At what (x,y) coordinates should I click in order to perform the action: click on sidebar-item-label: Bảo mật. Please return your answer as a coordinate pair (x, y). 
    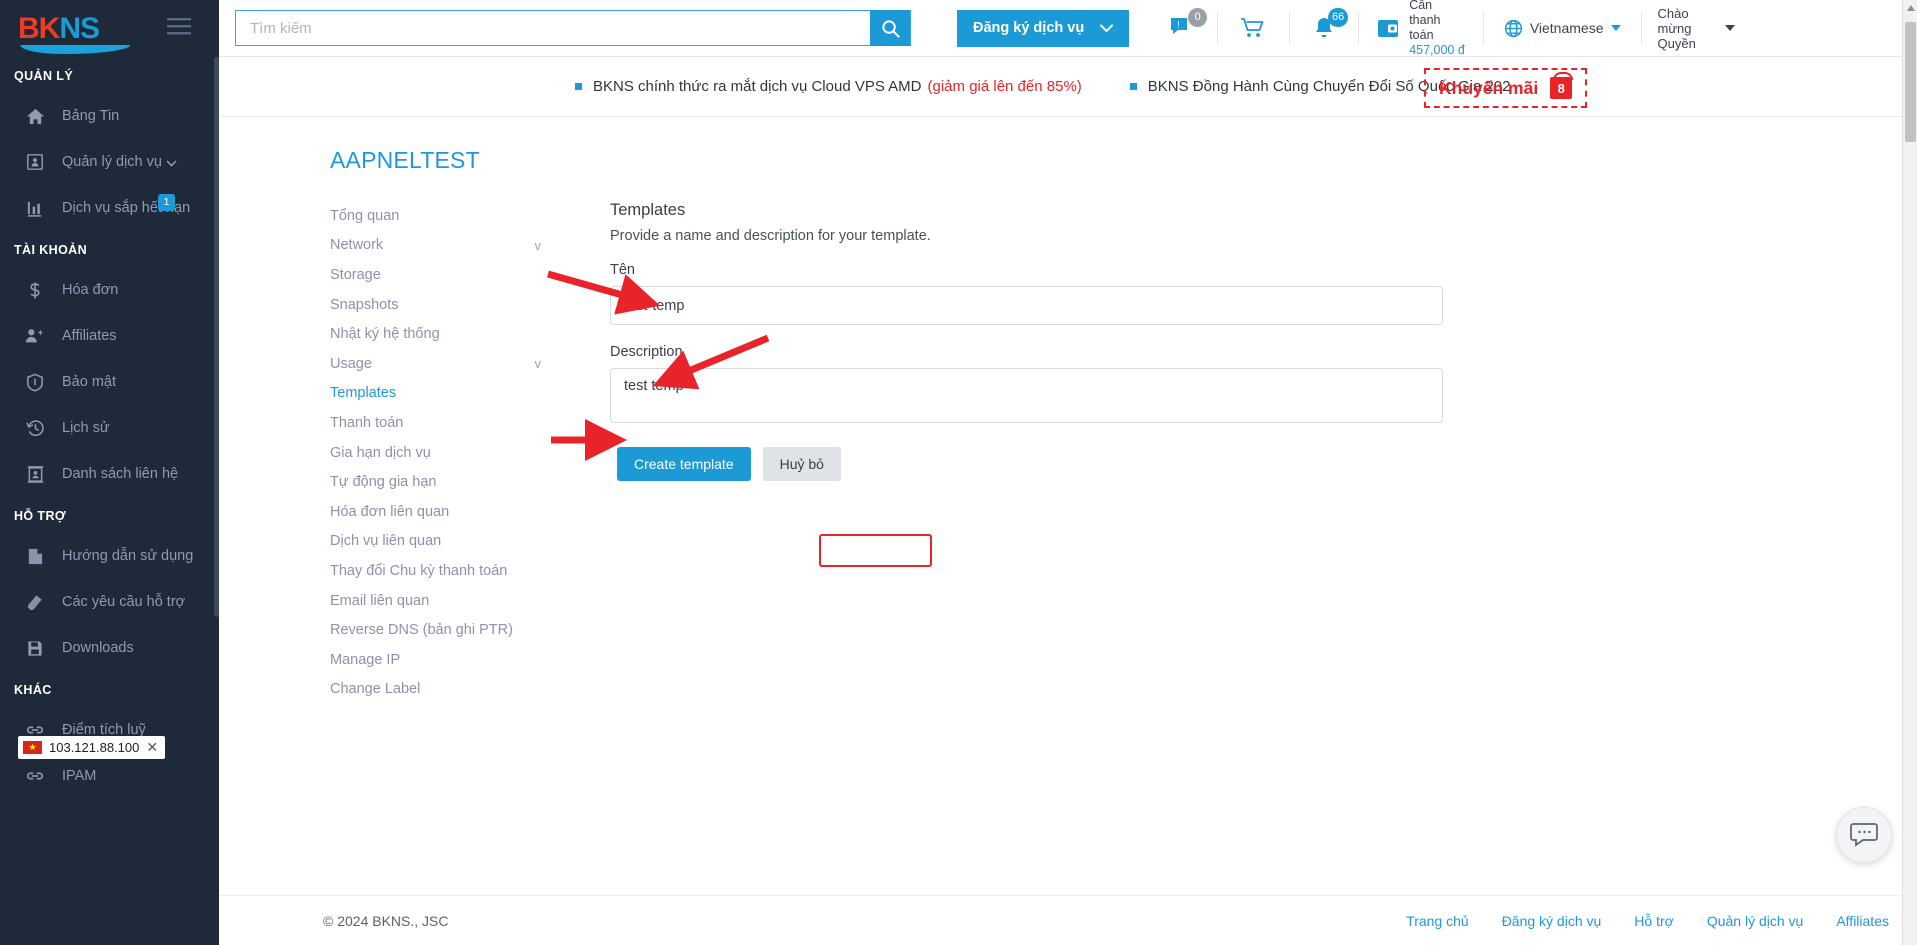
    Looking at the image, I should click on (89, 382).